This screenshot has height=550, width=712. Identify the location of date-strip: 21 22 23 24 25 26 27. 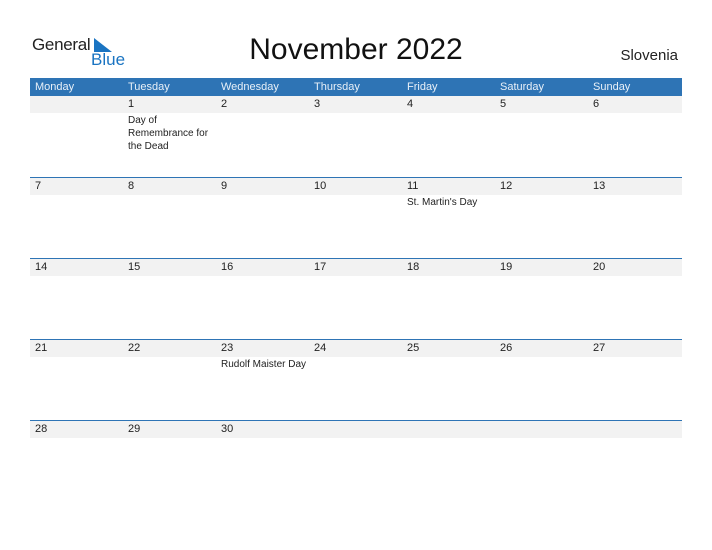
(356, 348).